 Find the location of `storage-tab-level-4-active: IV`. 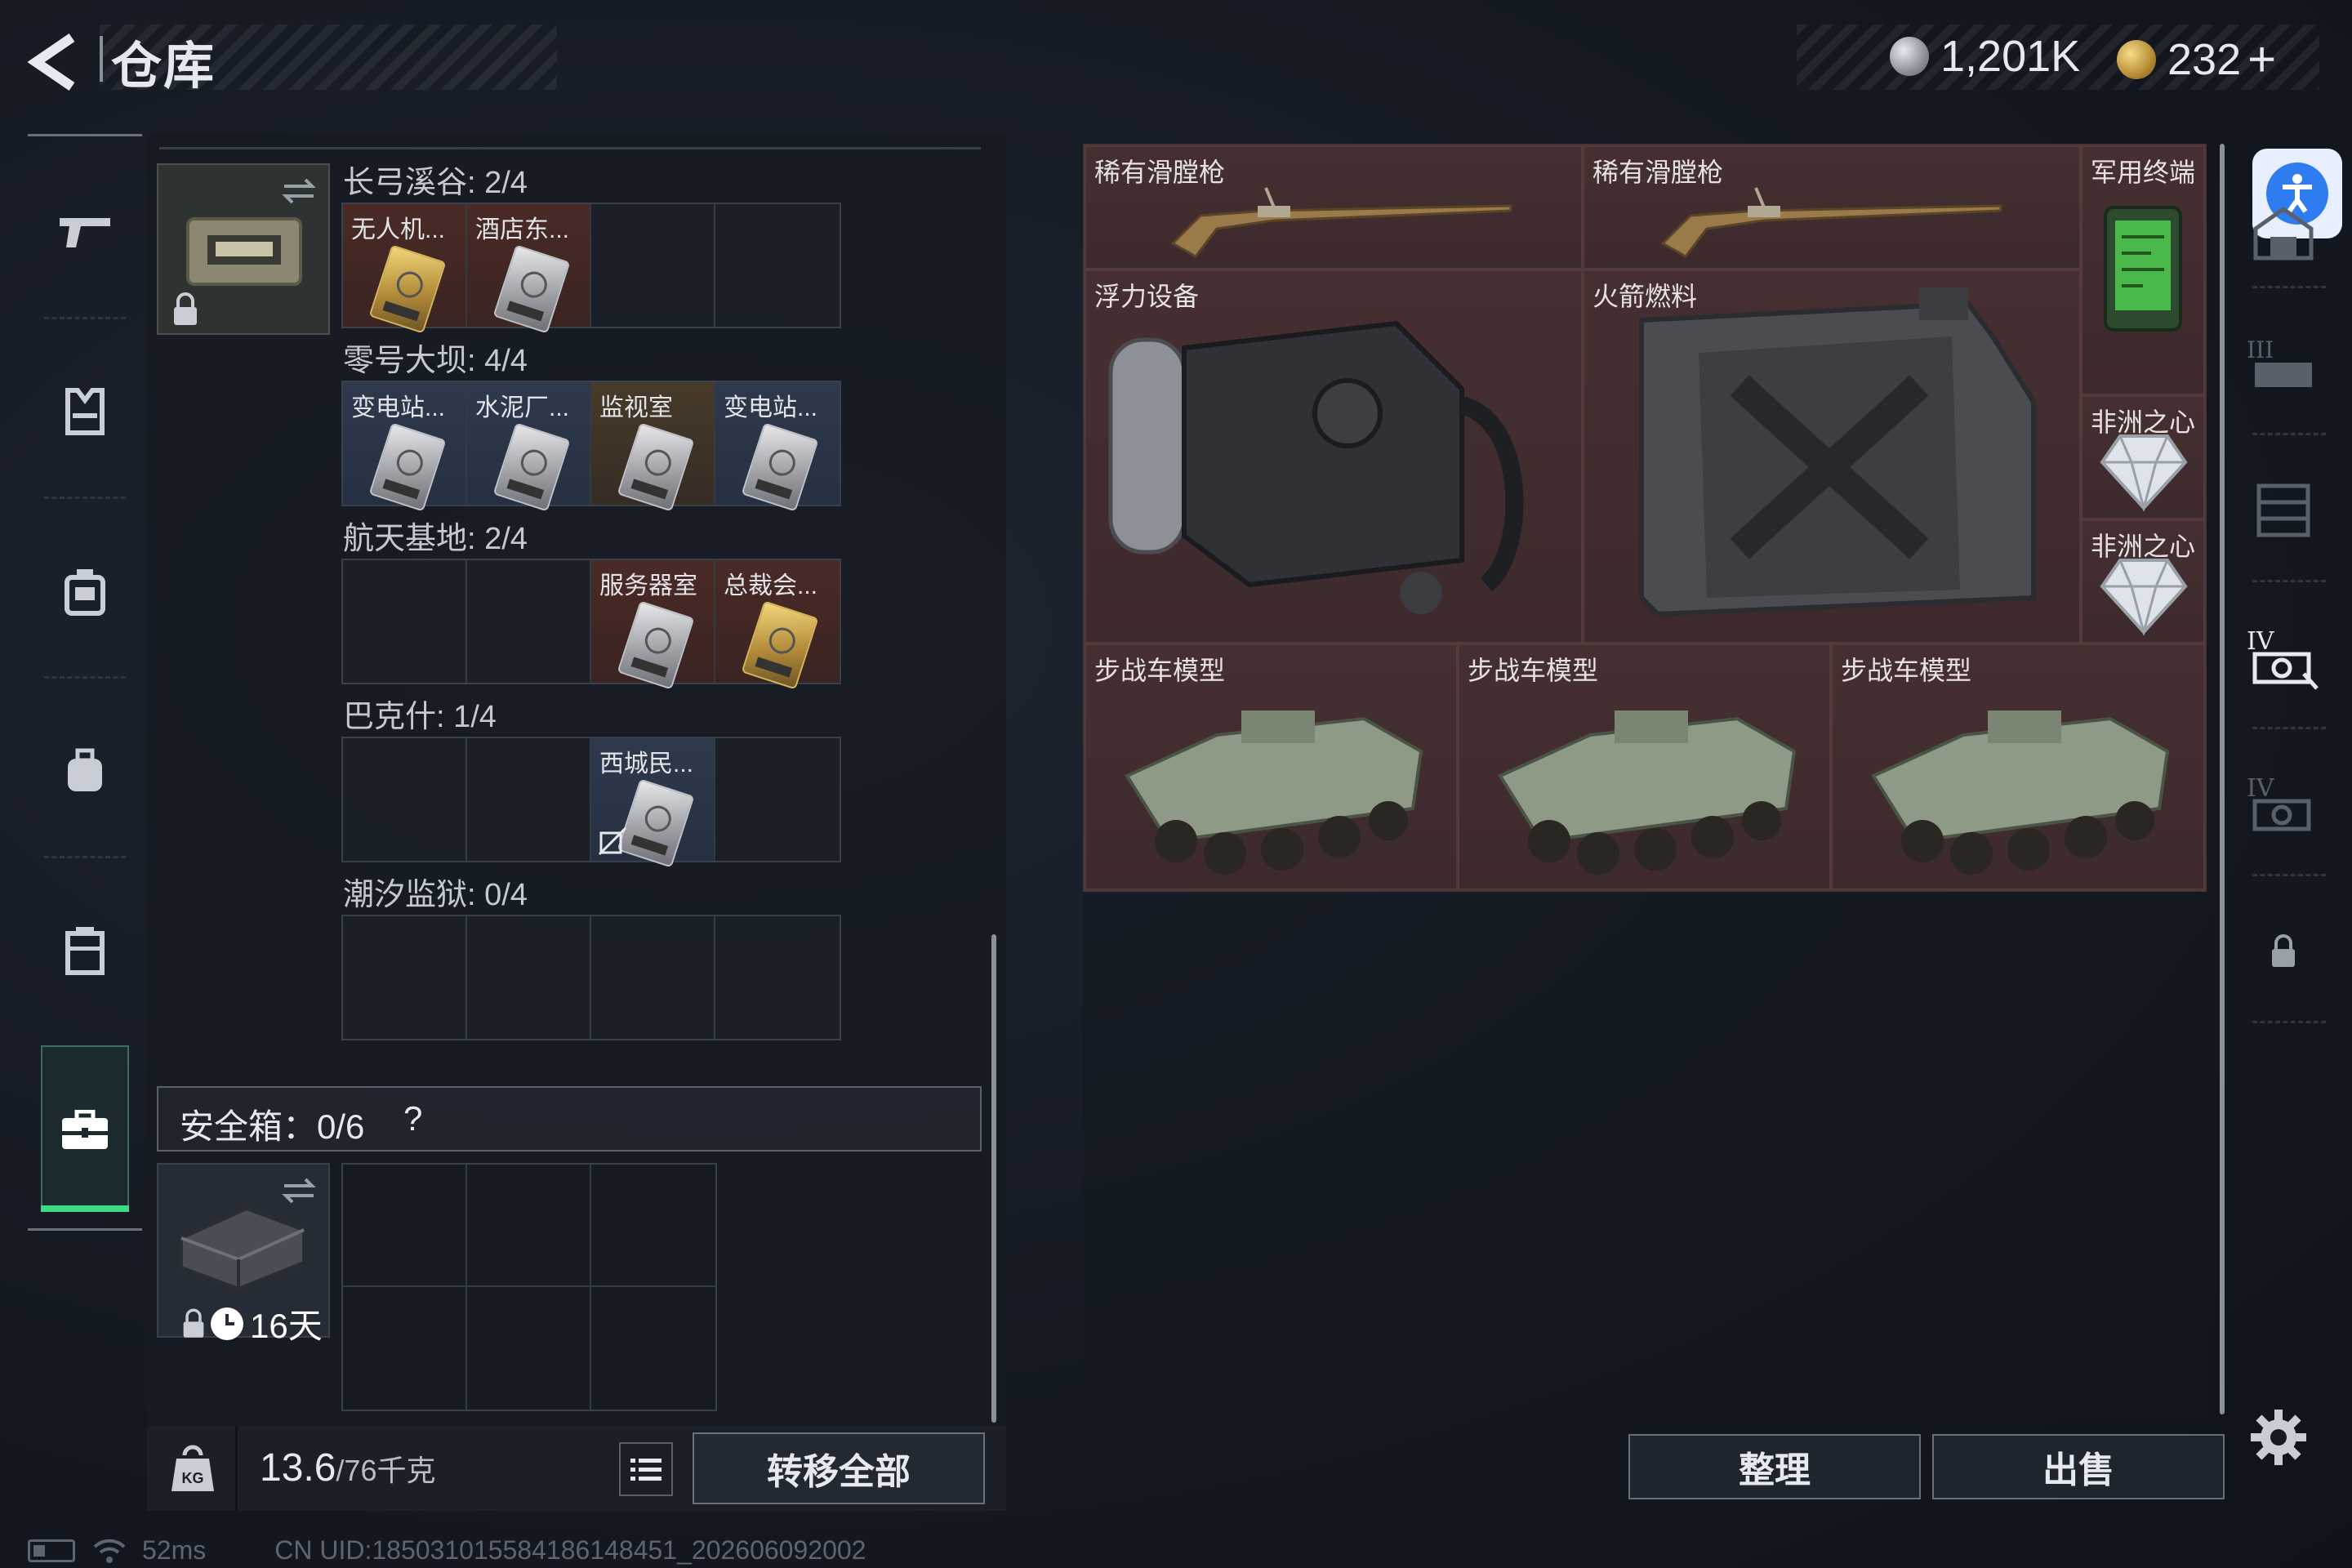

storage-tab-level-4-active: IV is located at coordinates (2283, 657).